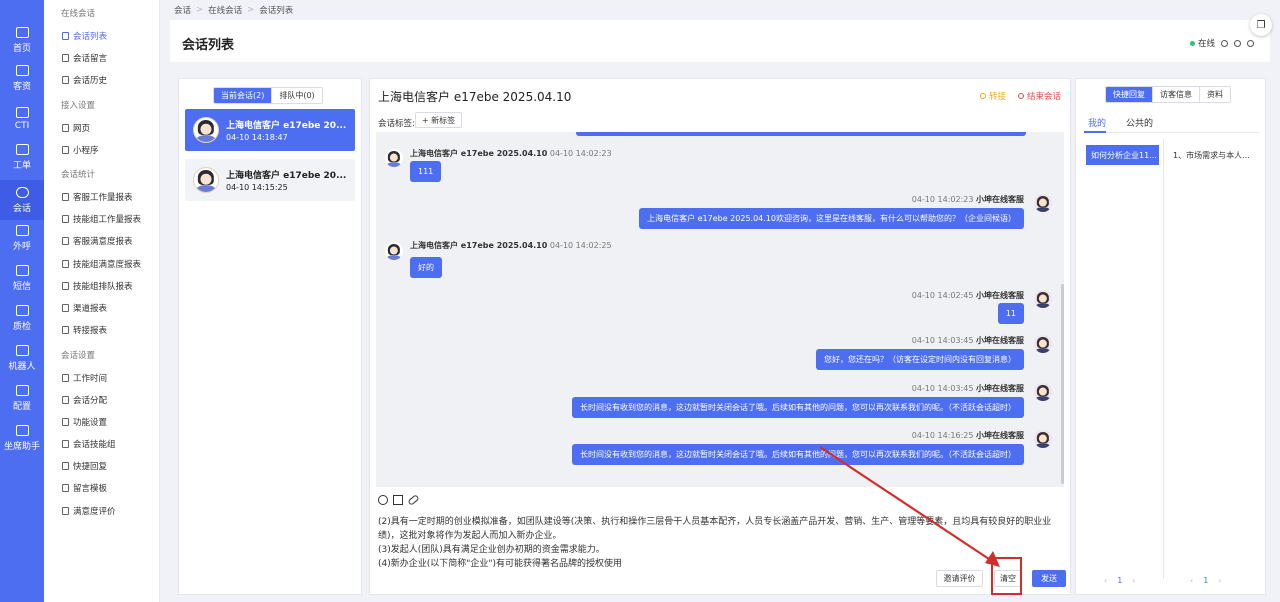 This screenshot has width=1280, height=602. What do you see at coordinates (84, 330) in the screenshot?
I see `menu-item-transfer-report: 转接报表` at bounding box center [84, 330].